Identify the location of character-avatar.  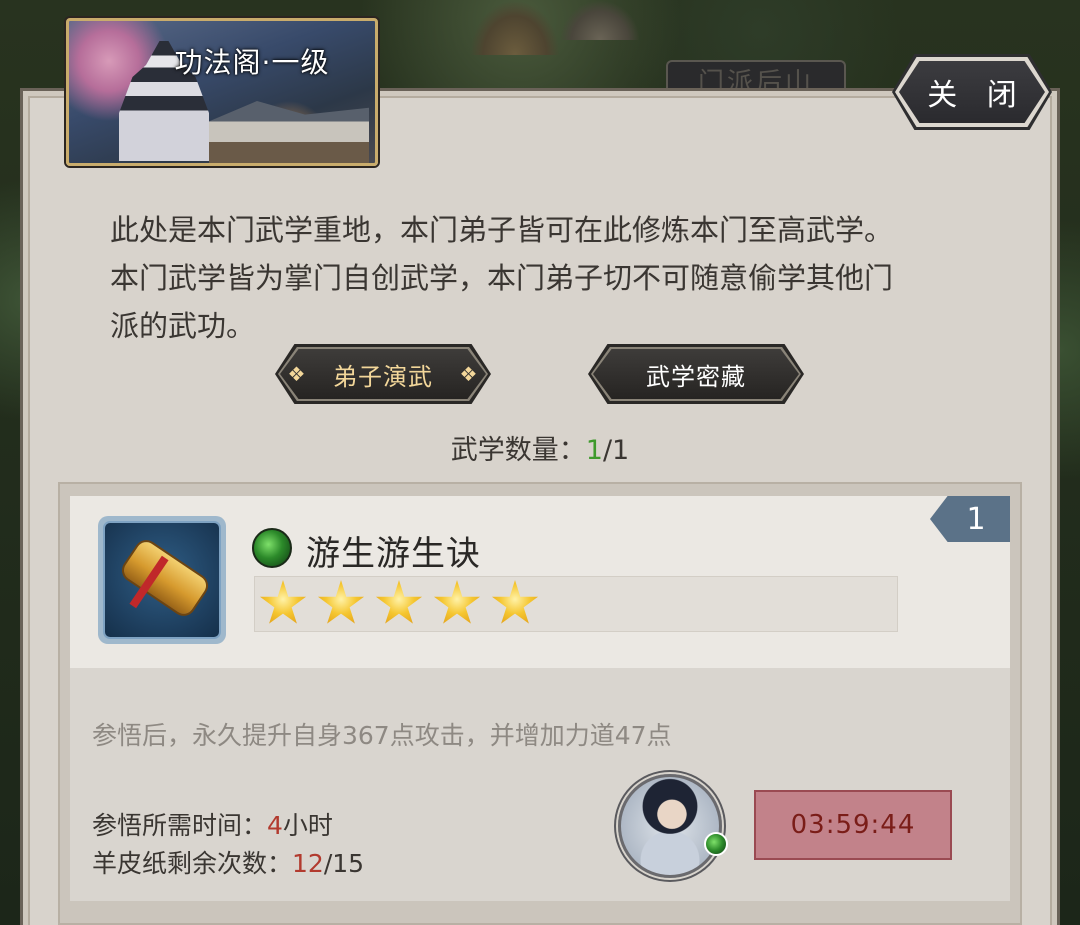
(670, 826).